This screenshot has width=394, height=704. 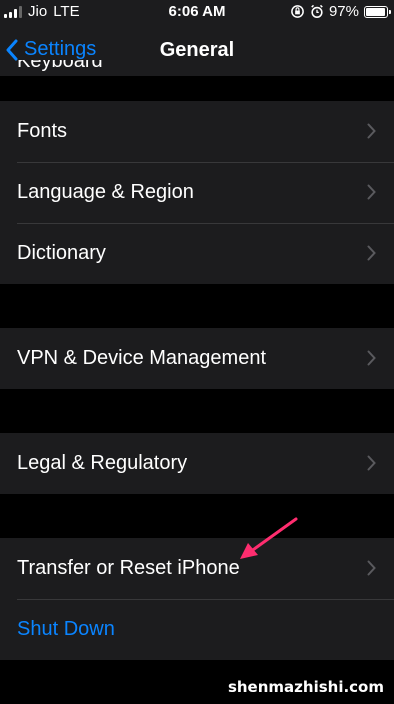 I want to click on language-region-row: Language & Region, so click(x=197, y=192).